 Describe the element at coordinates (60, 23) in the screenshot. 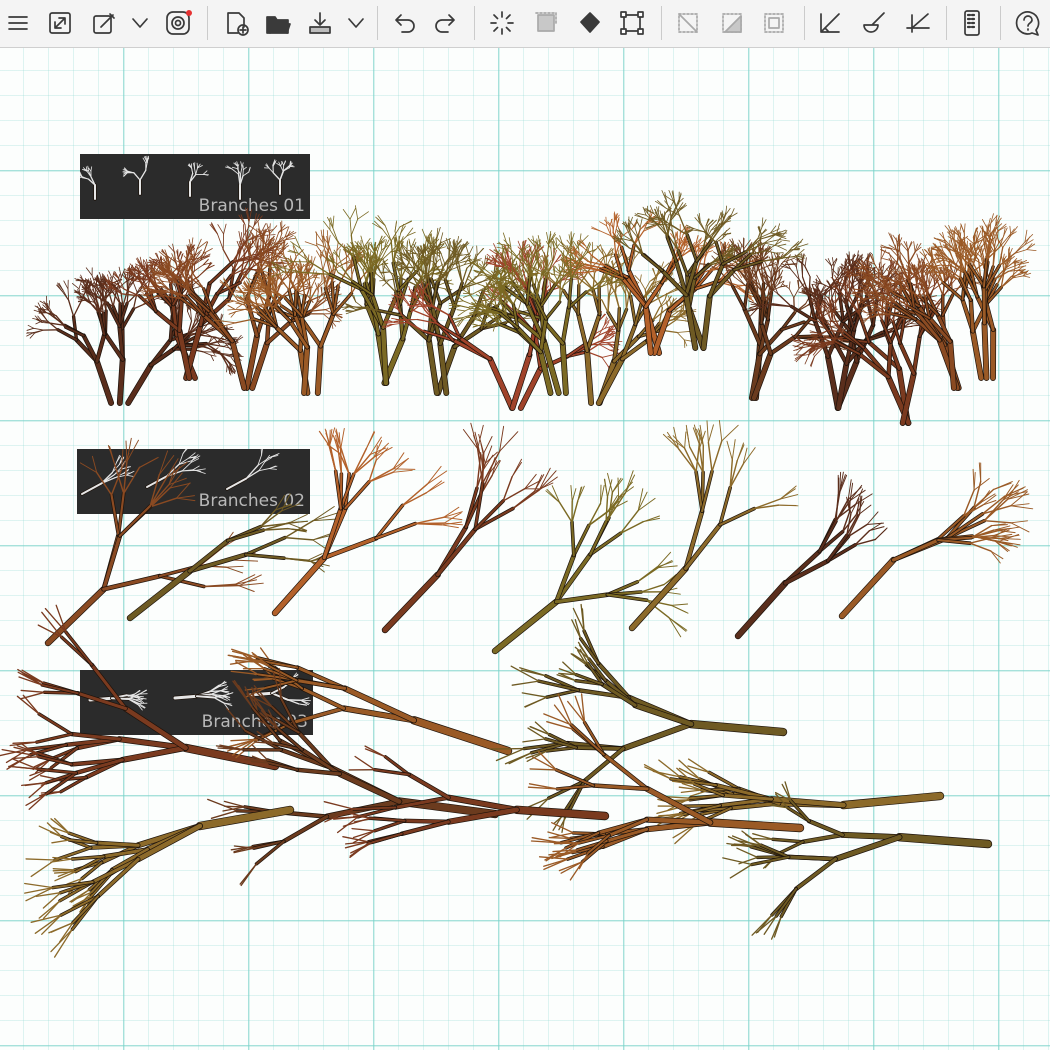

I see `resize-canvas-icon` at that location.